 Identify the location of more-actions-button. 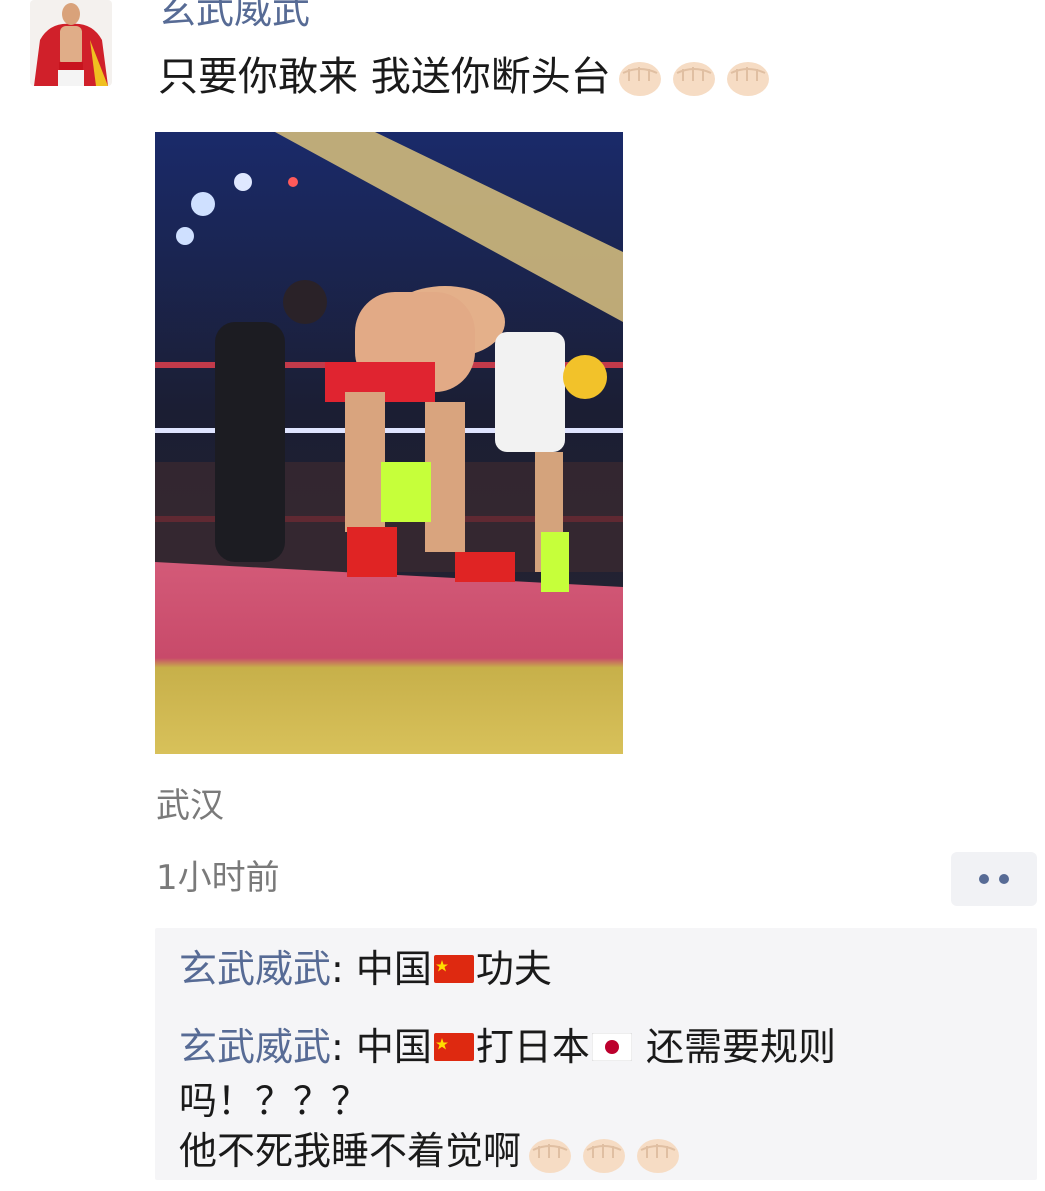
(994, 879).